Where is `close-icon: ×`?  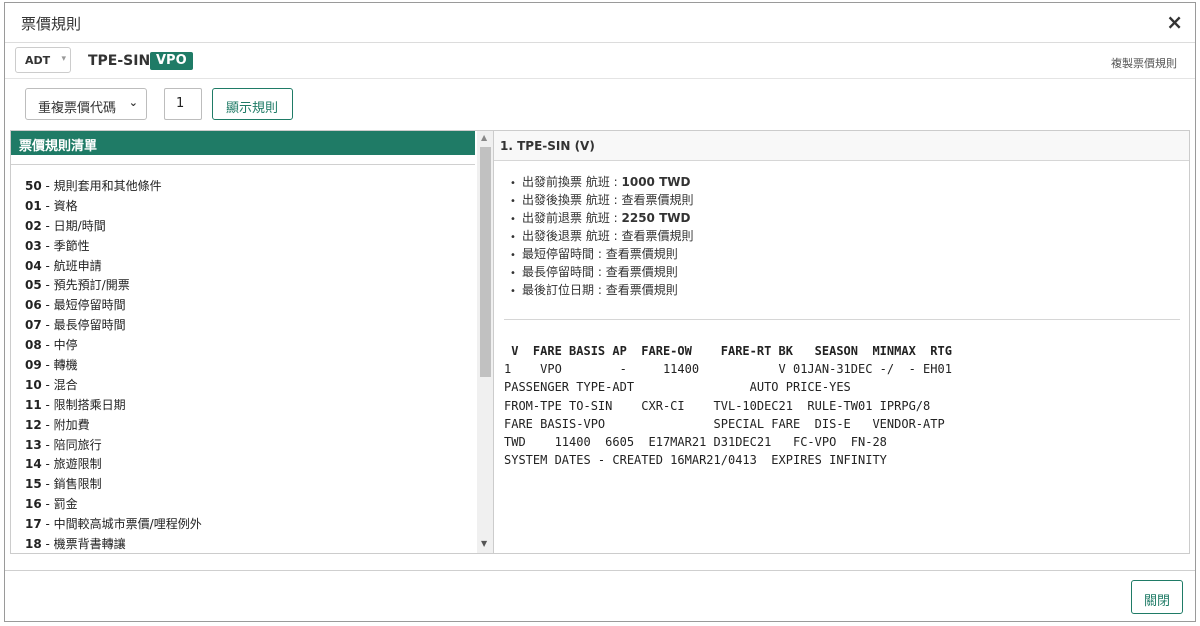
close-icon: × is located at coordinates (1174, 22).